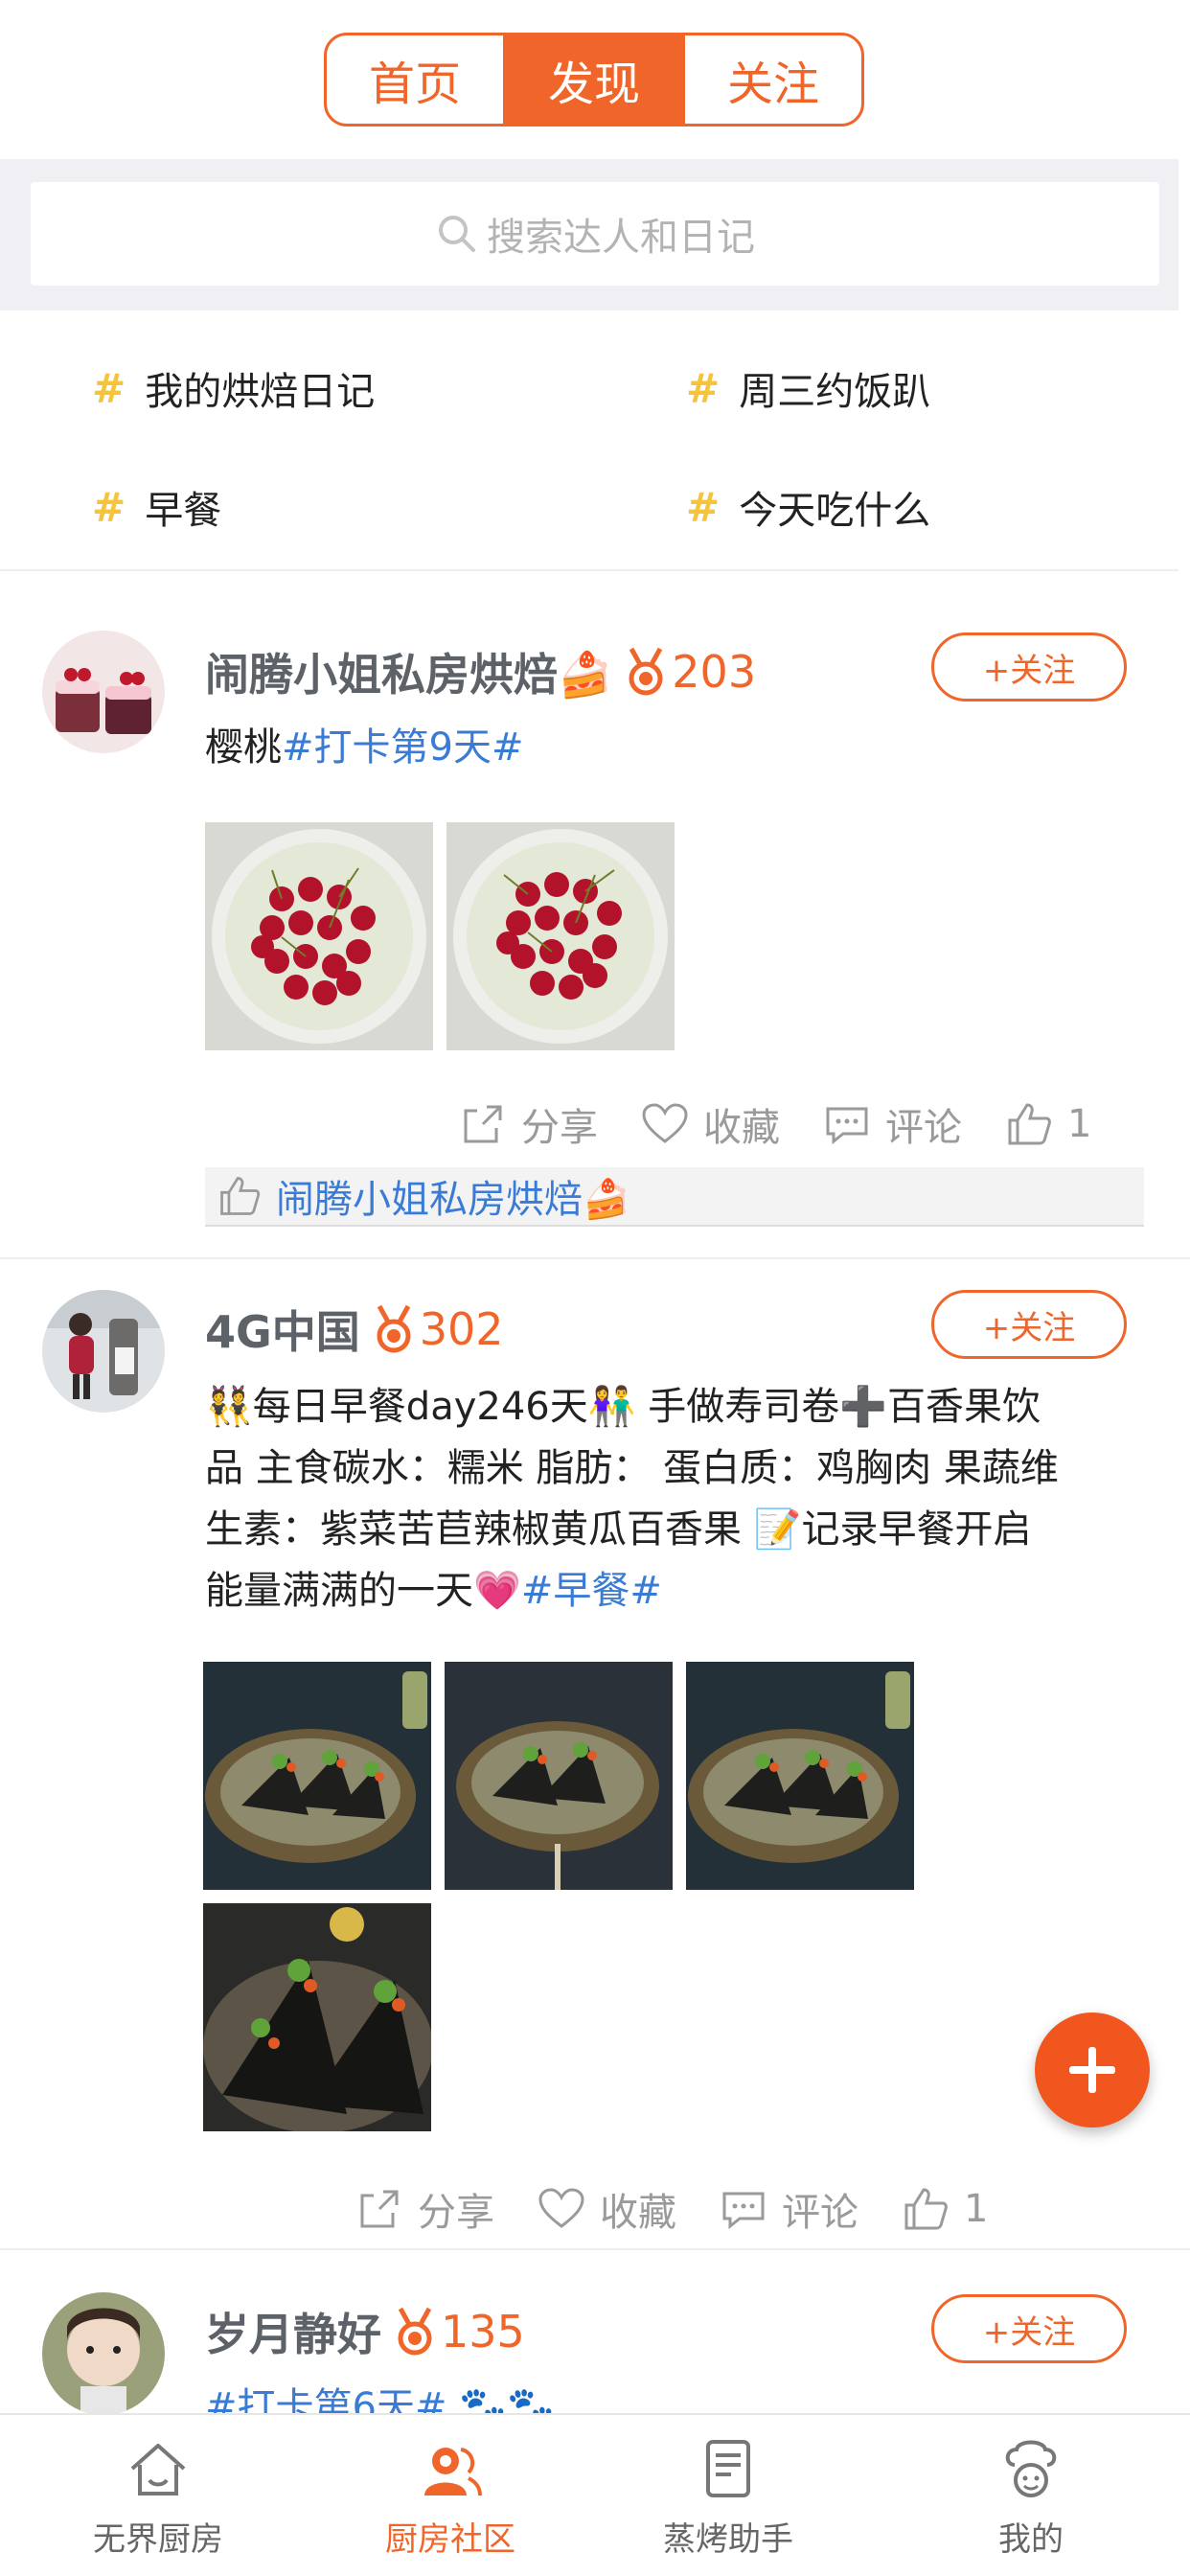 The image size is (1190, 2576). Describe the element at coordinates (293, 2331) in the screenshot. I see `username: 岁月静好` at that location.